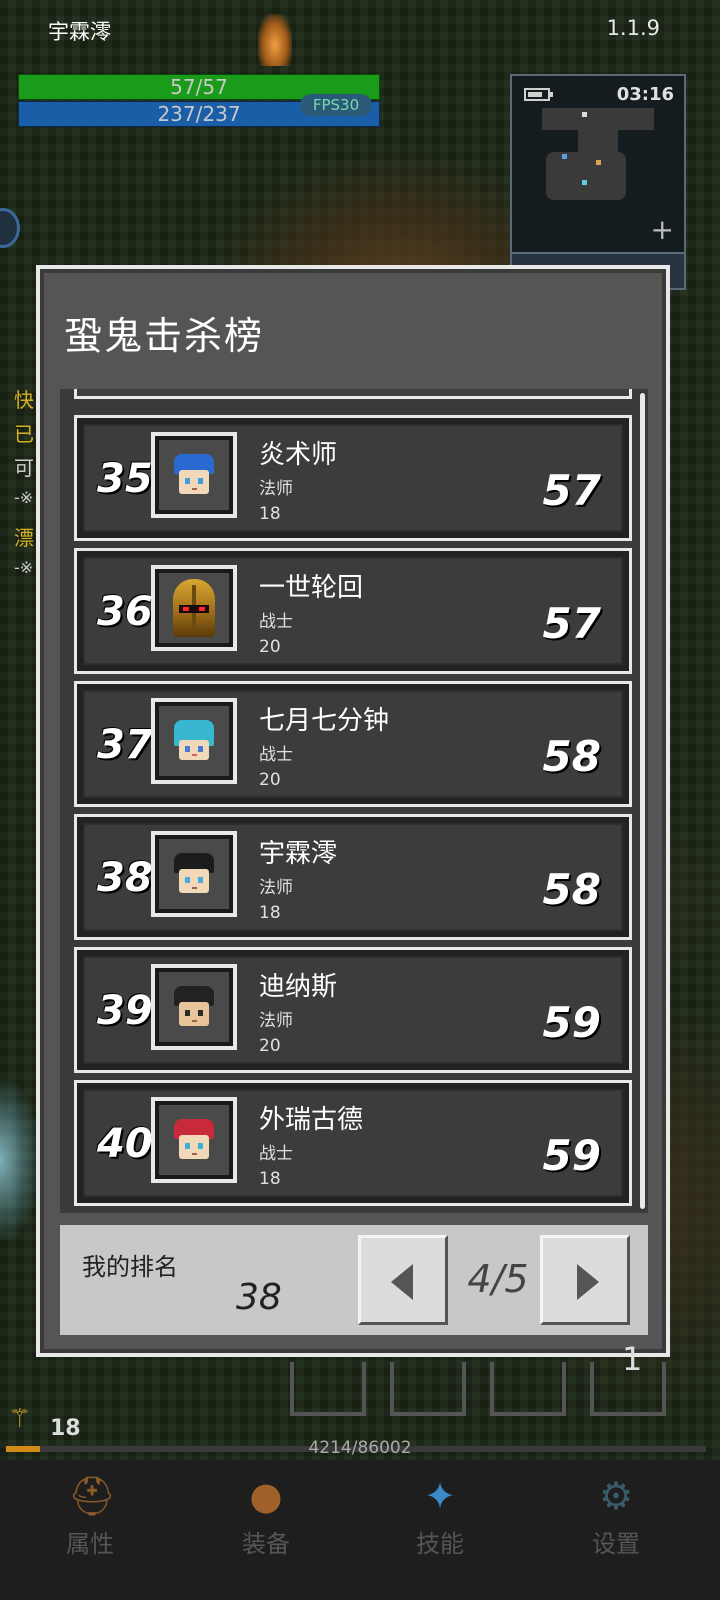 The image size is (720, 1600). What do you see at coordinates (259, 1297) in the screenshot?
I see `my-rank-value: 38` at bounding box center [259, 1297].